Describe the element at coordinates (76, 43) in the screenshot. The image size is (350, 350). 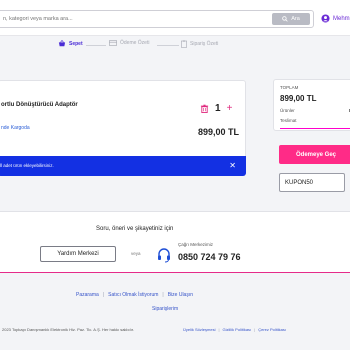
I see `step-cart-label: Sepet` at that location.